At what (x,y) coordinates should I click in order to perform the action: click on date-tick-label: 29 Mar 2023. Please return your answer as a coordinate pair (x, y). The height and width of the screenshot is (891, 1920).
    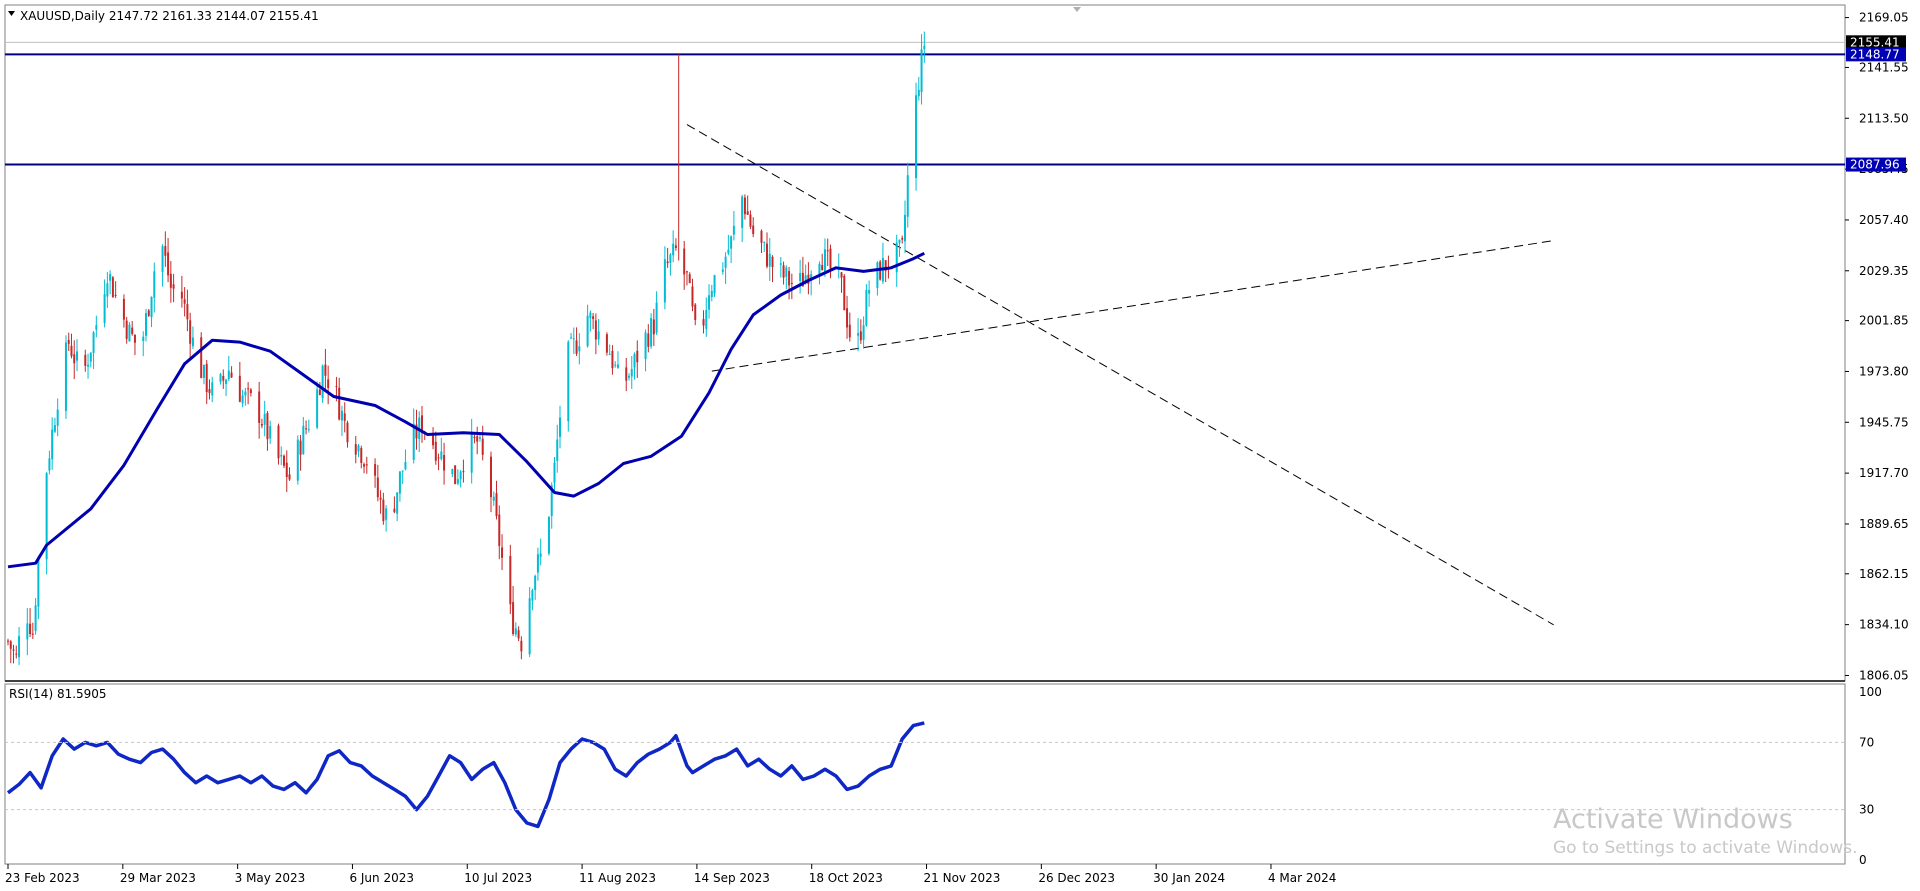
    Looking at the image, I should click on (158, 878).